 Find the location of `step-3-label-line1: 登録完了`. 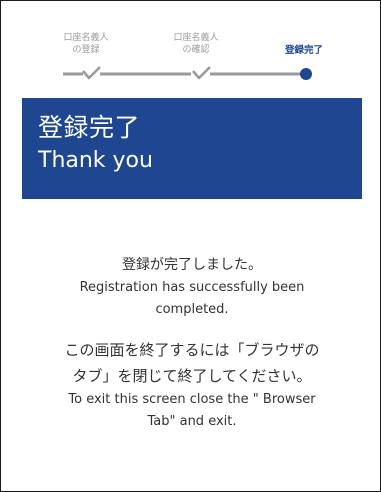

step-3-label-line1: 登録完了 is located at coordinates (303, 50).